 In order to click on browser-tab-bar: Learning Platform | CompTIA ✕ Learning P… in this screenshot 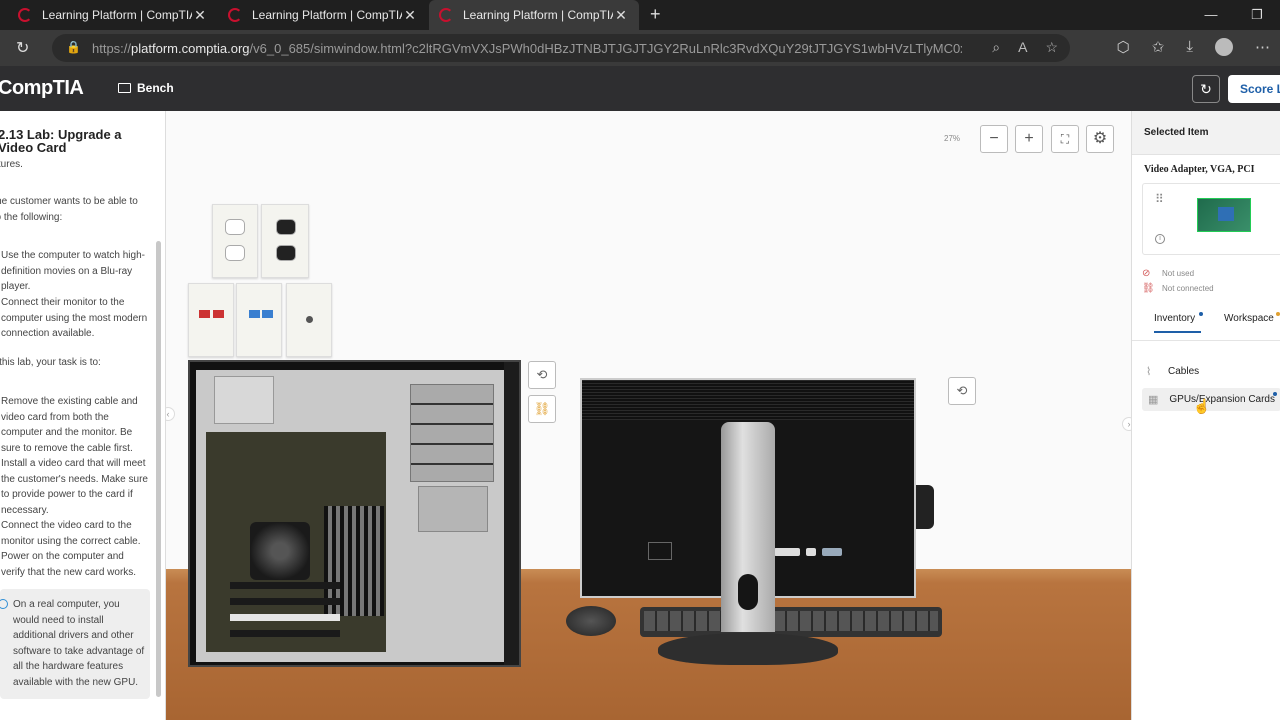, I will do `click(640, 15)`.